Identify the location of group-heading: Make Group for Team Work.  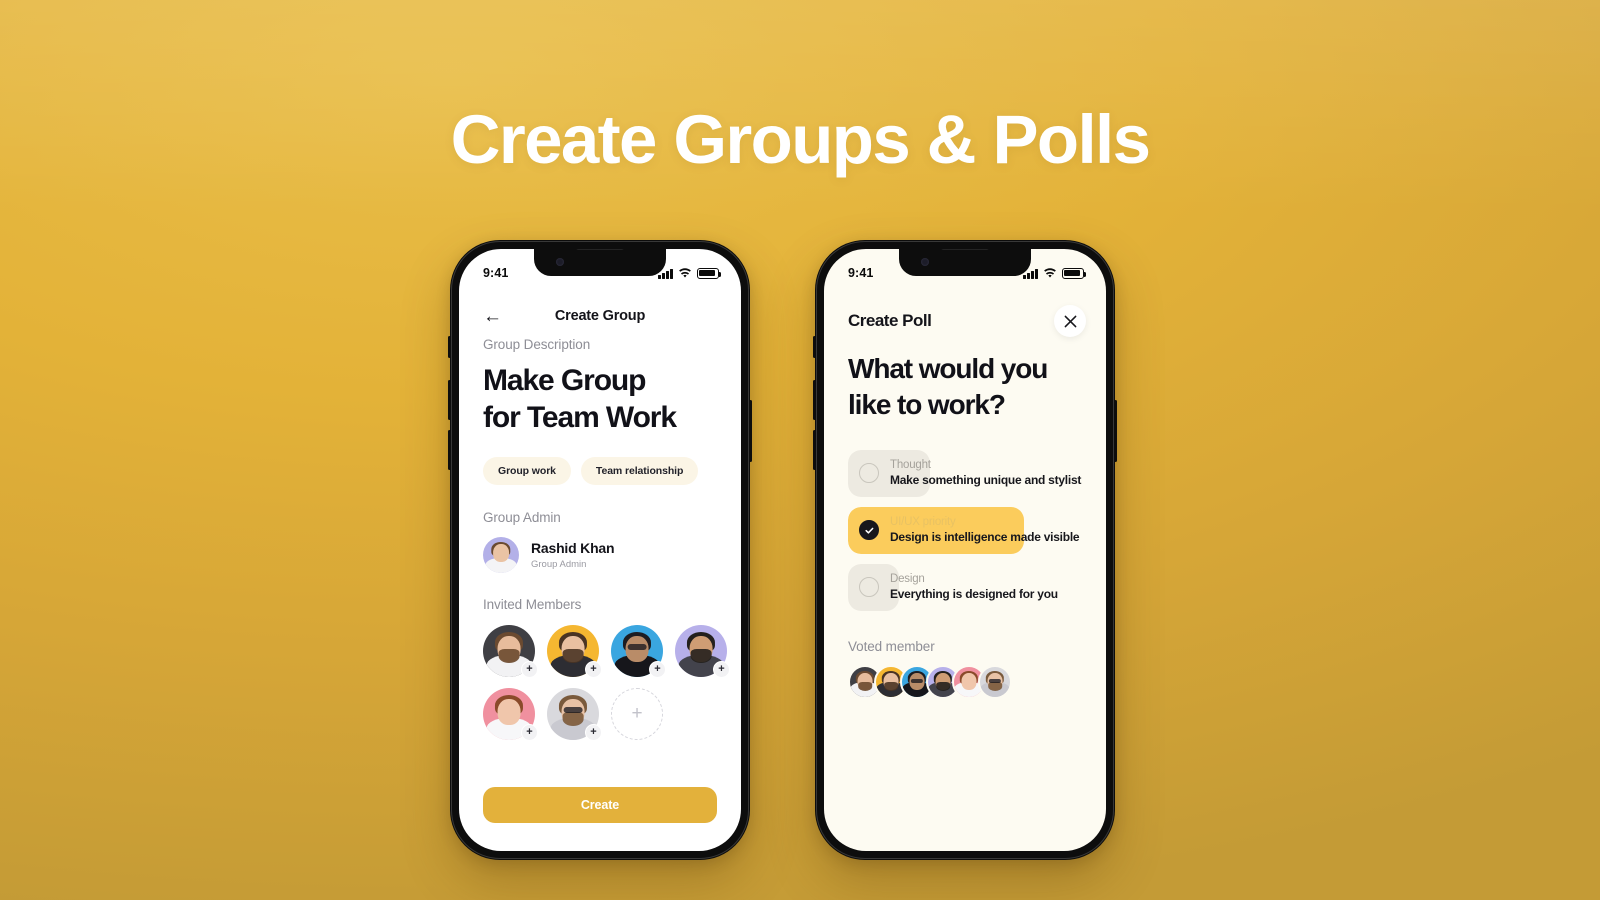
(600, 399).